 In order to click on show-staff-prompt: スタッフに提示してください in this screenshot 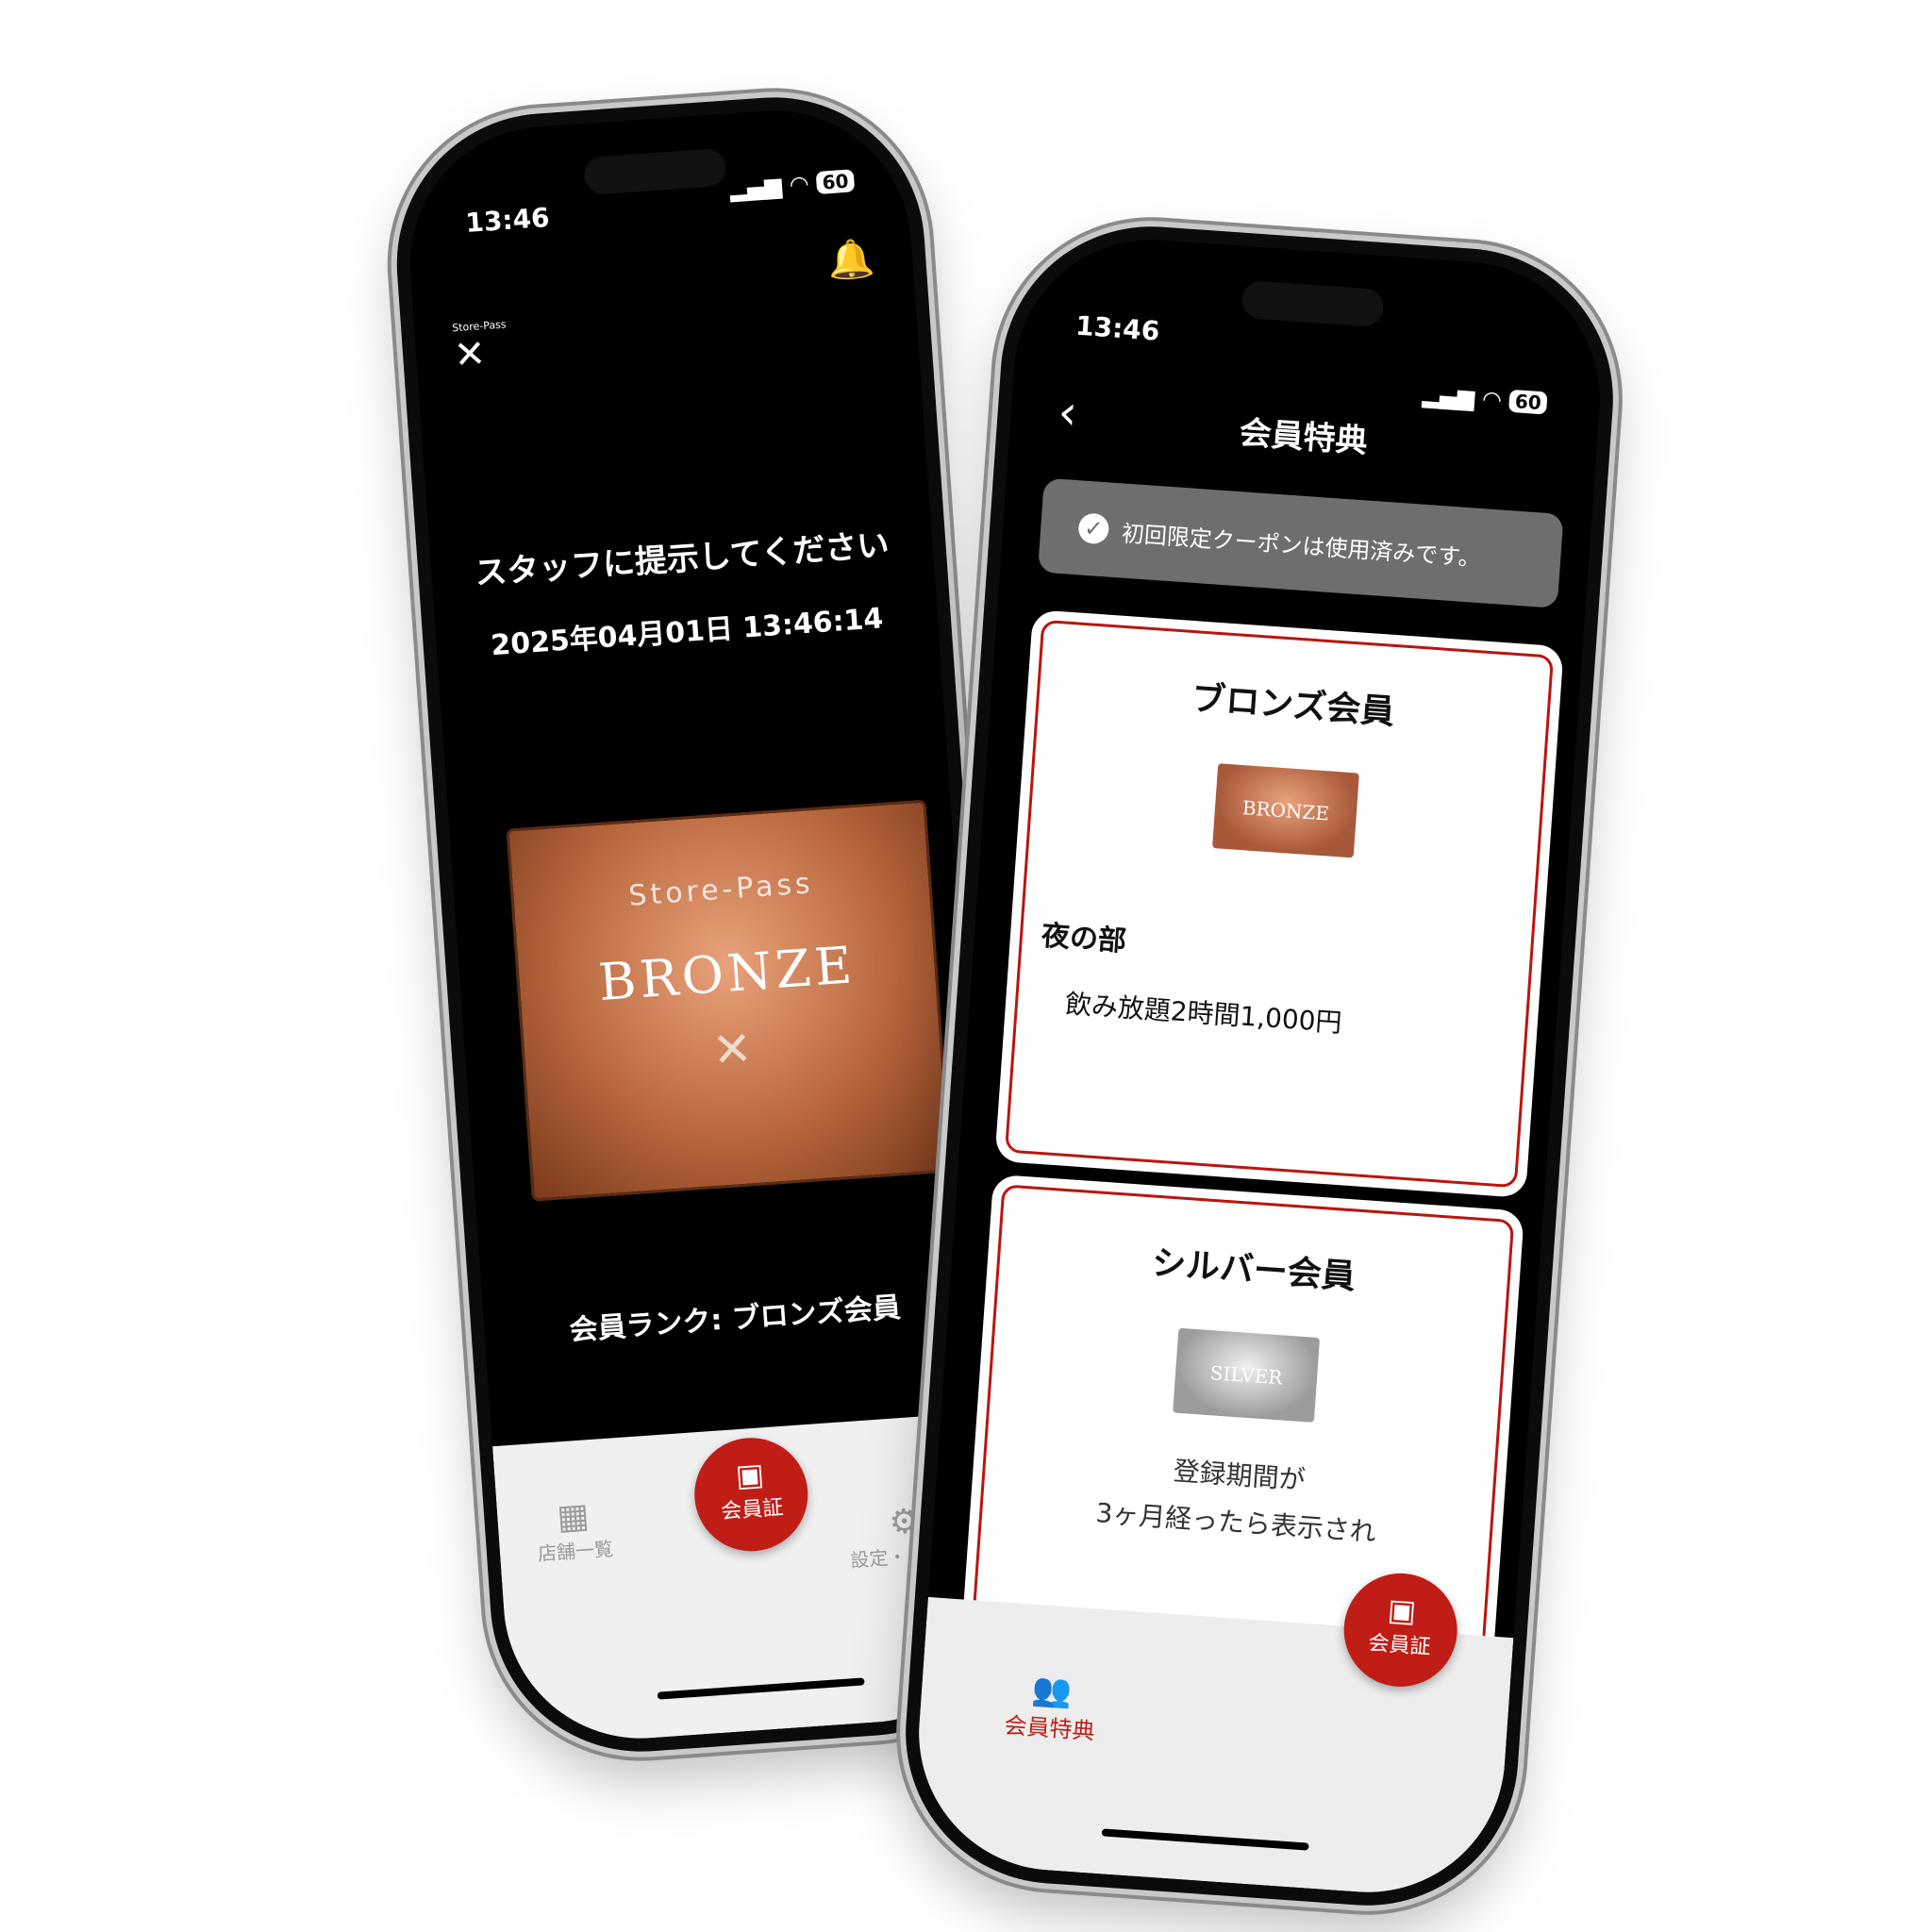, I will do `click(682, 559)`.